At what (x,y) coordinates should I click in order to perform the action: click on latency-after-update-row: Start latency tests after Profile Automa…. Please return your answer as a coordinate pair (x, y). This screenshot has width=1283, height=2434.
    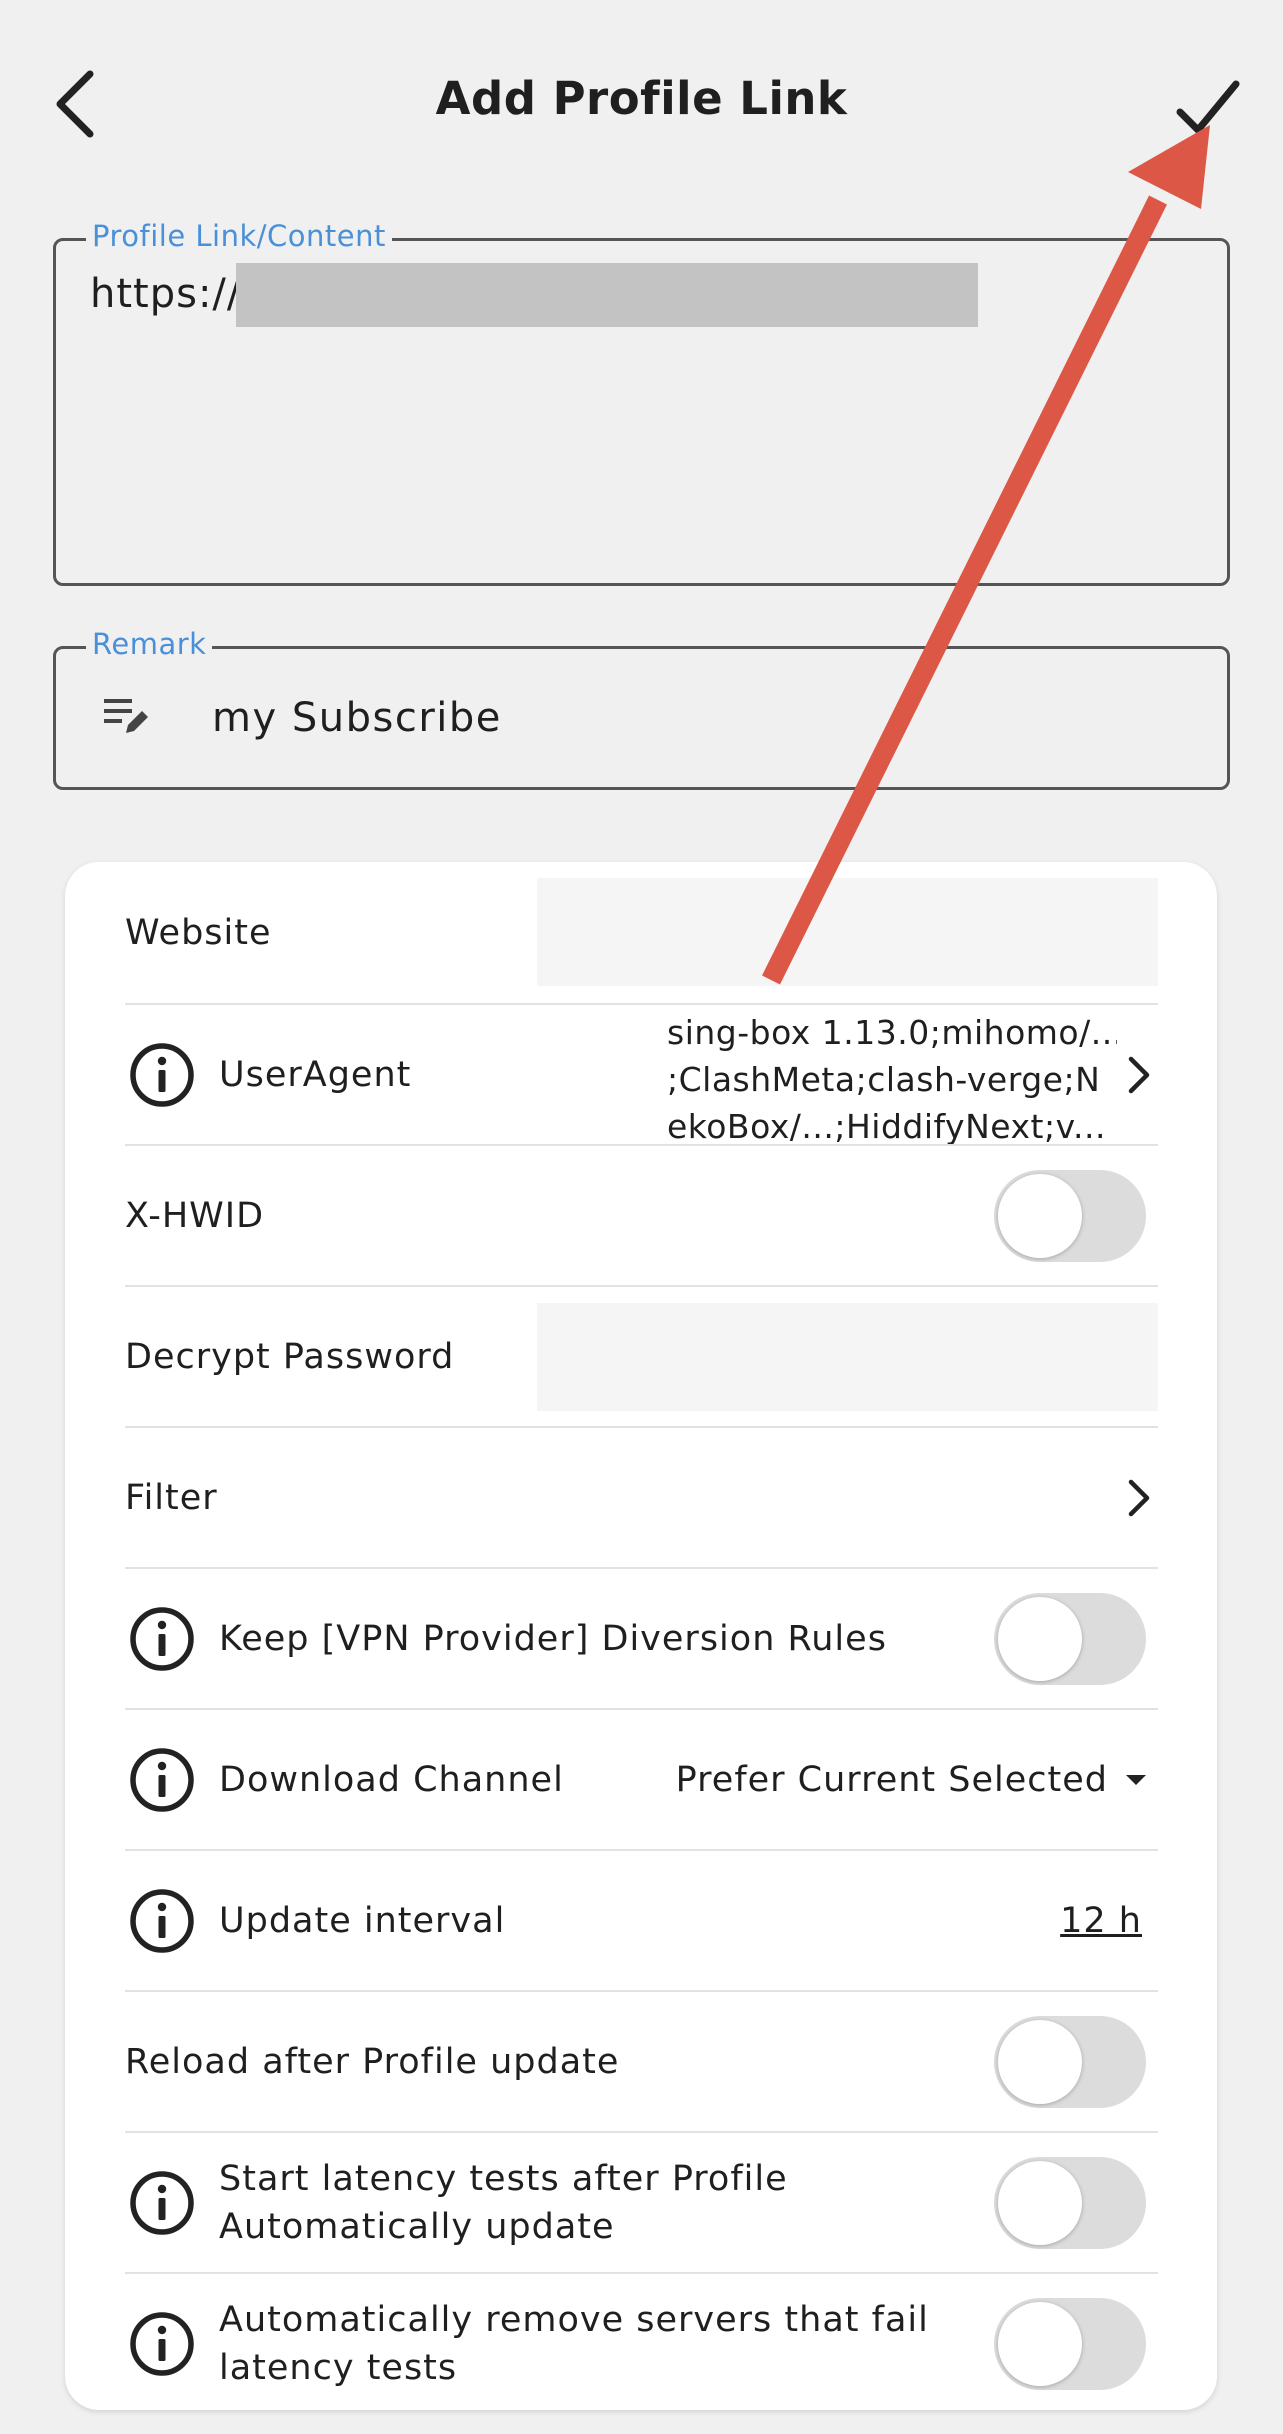
    Looking at the image, I should click on (641, 2201).